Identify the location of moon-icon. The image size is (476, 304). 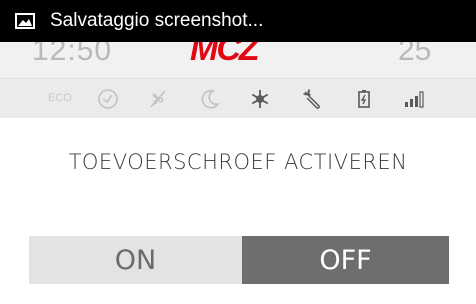
(210, 99).